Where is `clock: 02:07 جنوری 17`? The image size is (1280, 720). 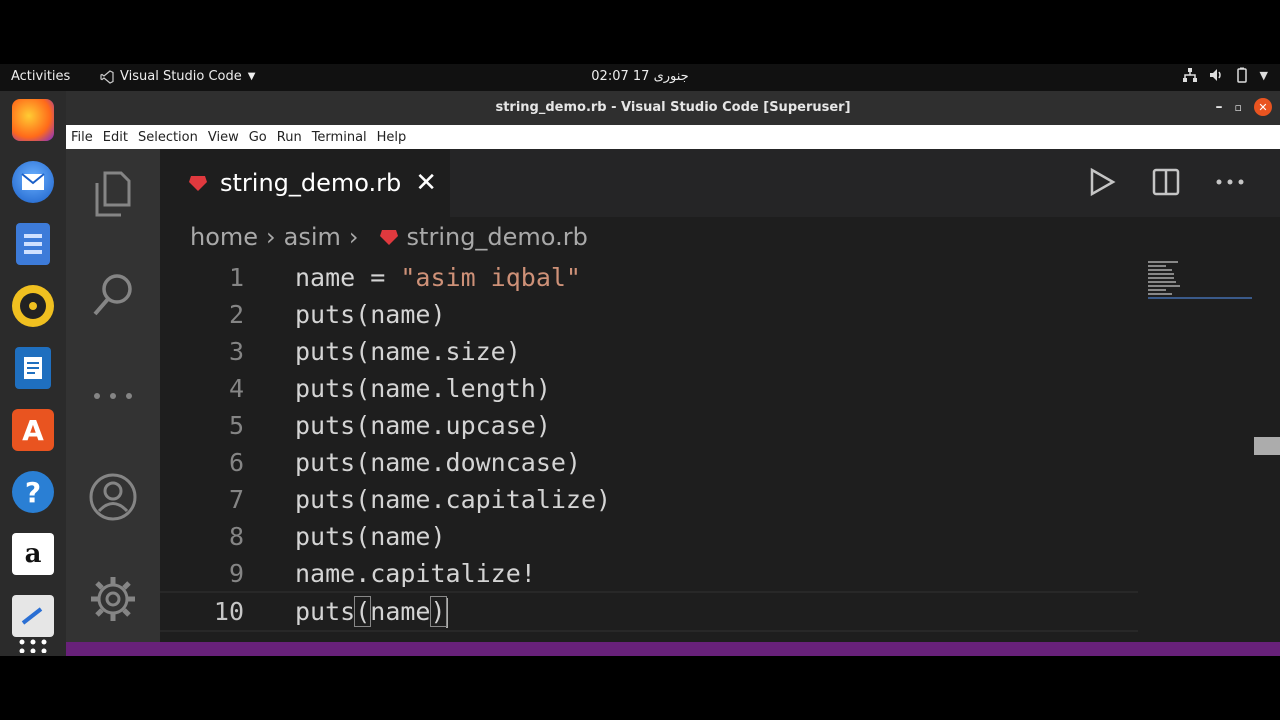
clock: 02:07 جنوری 17 is located at coordinates (640, 76).